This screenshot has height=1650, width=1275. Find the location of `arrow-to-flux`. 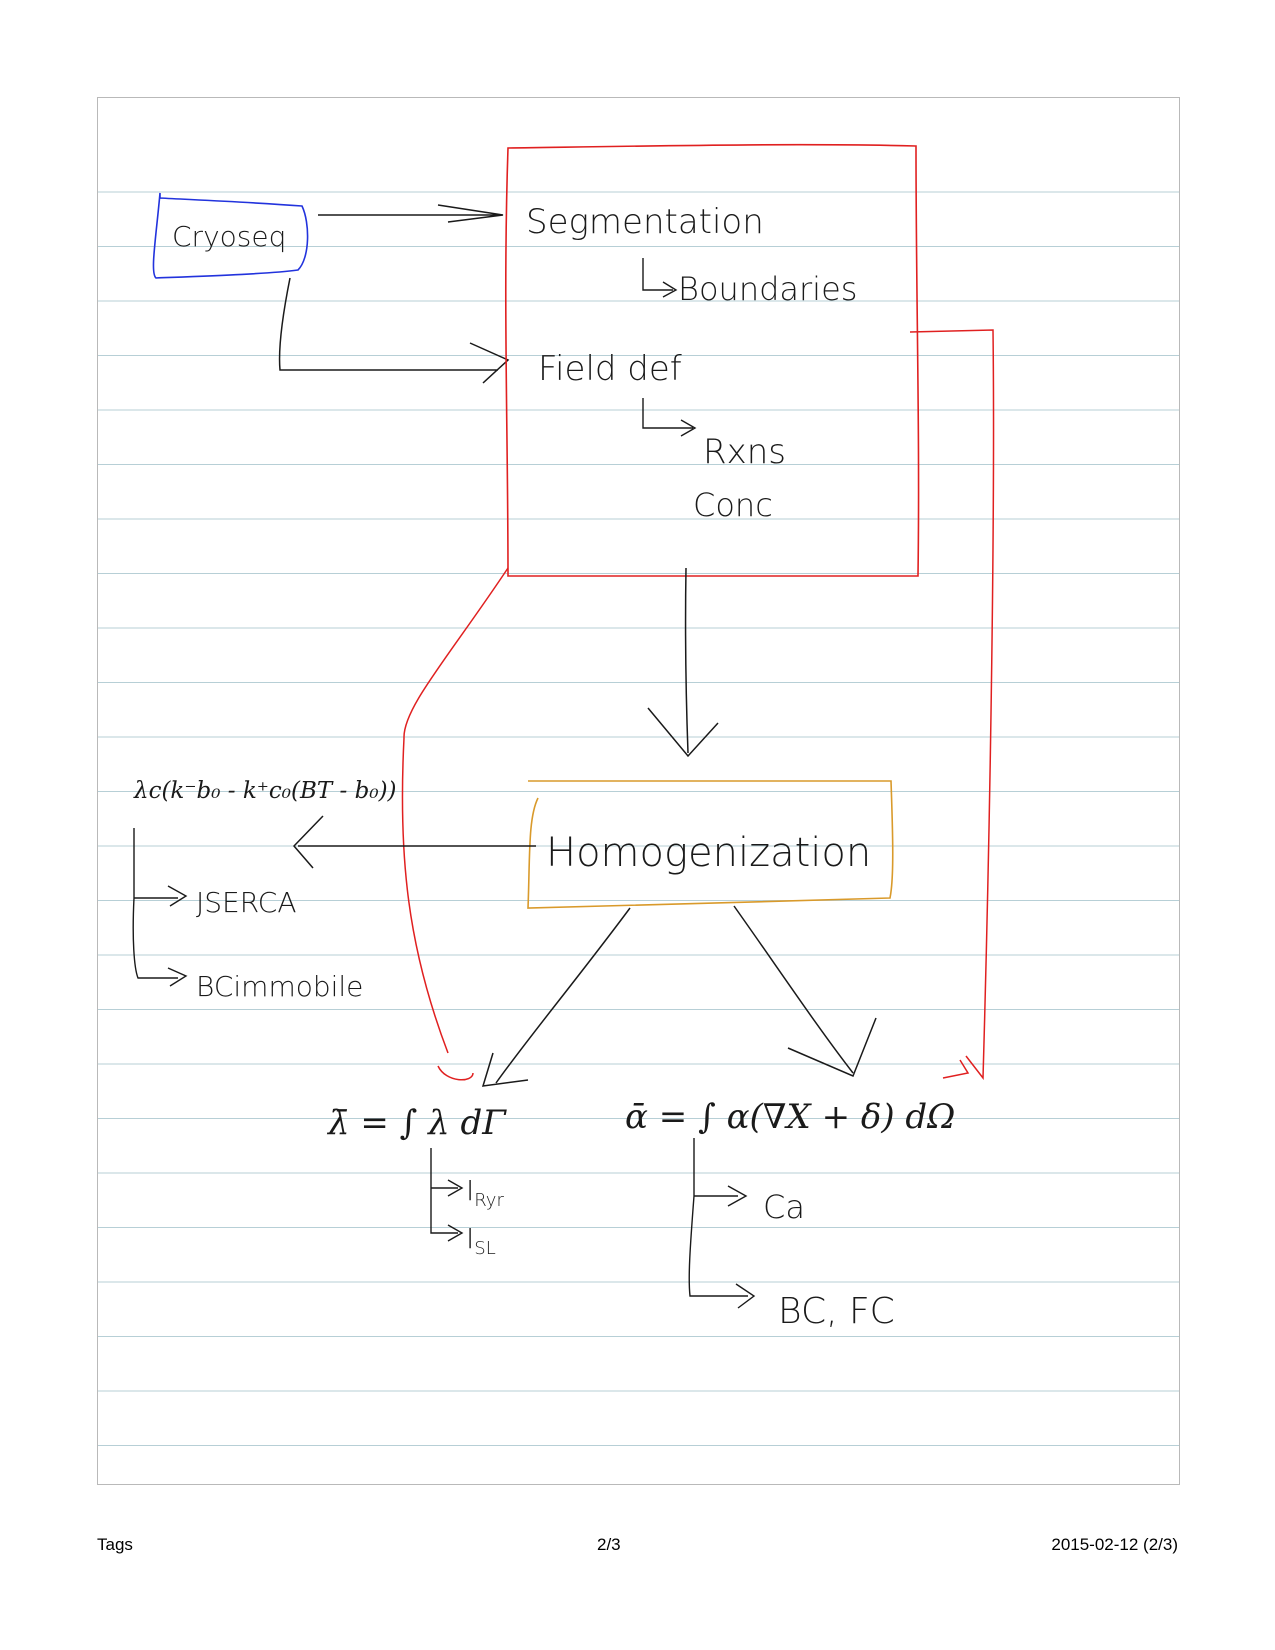

arrow-to-flux is located at coordinates (414, 842).